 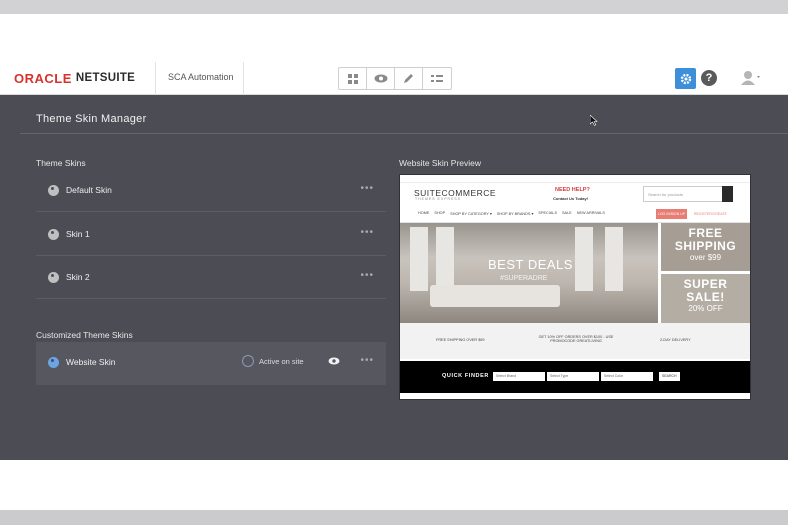 I want to click on netsuite-logo: ORACLE NETSUITE, so click(x=74, y=78).